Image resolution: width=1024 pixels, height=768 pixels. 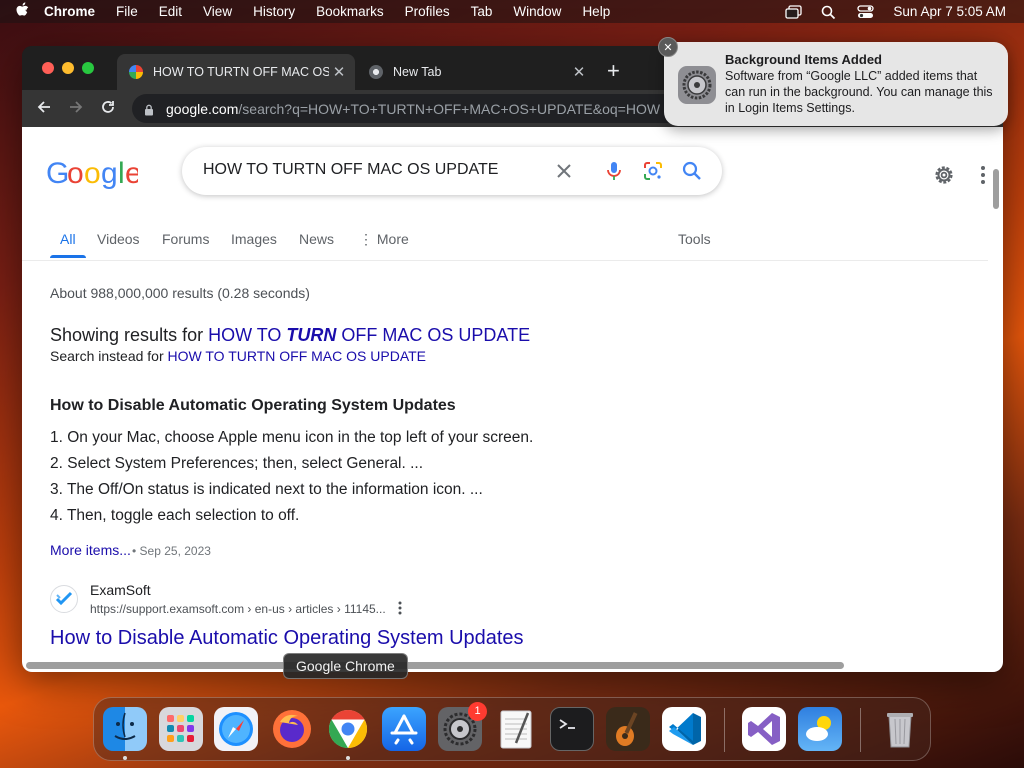 What do you see at coordinates (829, 12) in the screenshot?
I see `spotlight-search-icon` at bounding box center [829, 12].